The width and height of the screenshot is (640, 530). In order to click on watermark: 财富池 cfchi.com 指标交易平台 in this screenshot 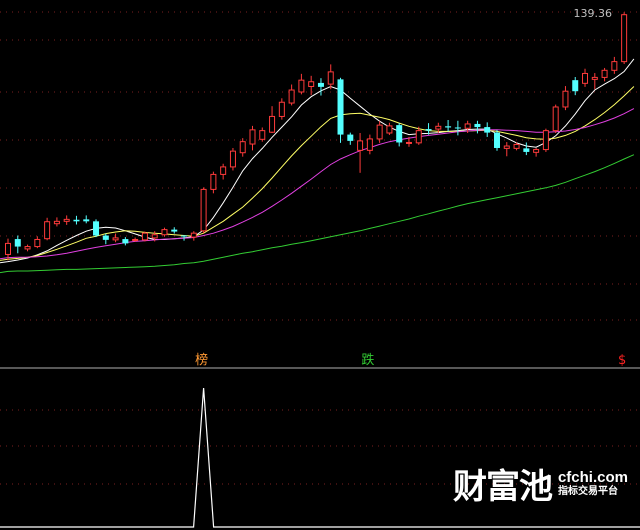, I will do `click(540, 483)`.